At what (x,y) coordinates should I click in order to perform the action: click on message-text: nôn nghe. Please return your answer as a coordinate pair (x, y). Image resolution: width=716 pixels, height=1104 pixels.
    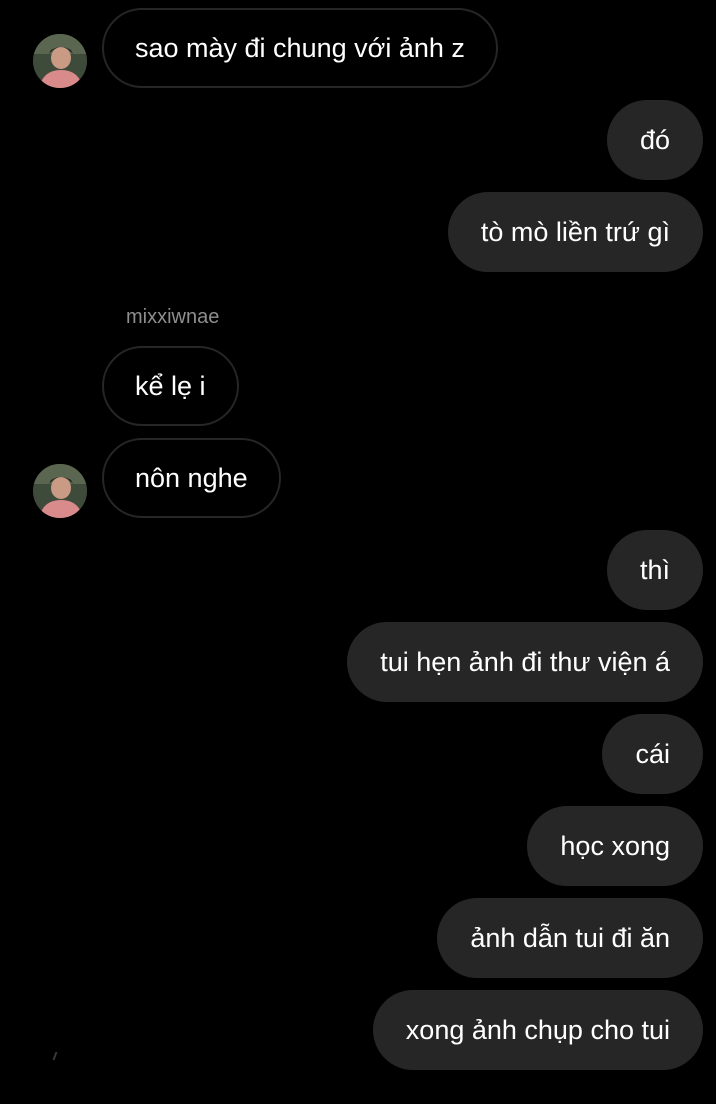
    Looking at the image, I should click on (191, 478).